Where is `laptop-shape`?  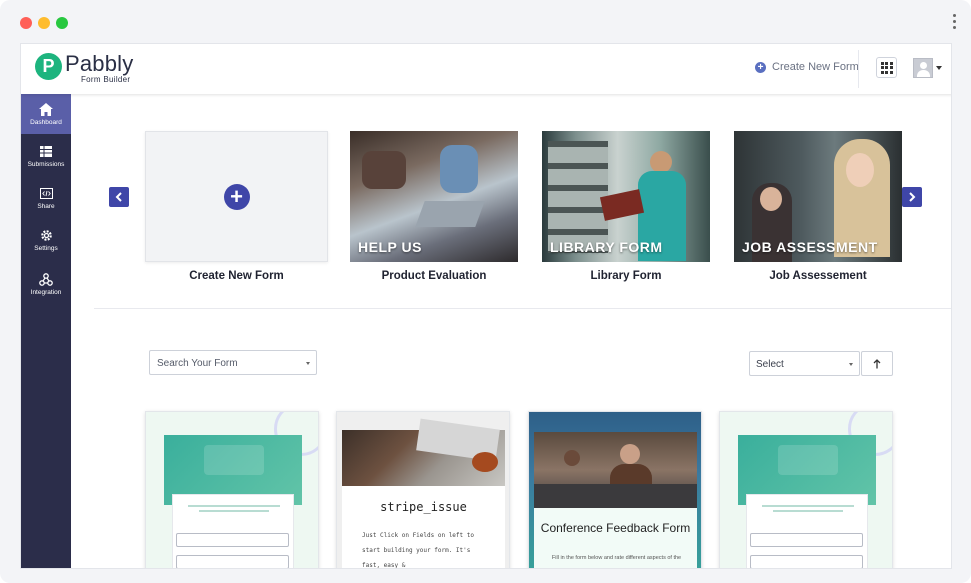 laptop-shape is located at coordinates (450, 214).